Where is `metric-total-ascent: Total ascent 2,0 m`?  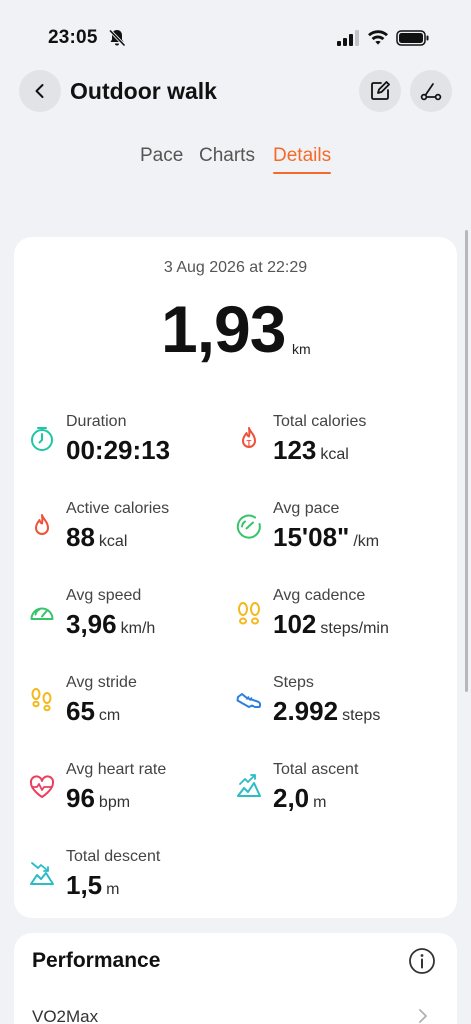 metric-total-ascent: Total ascent 2,0 m is located at coordinates (335, 796).